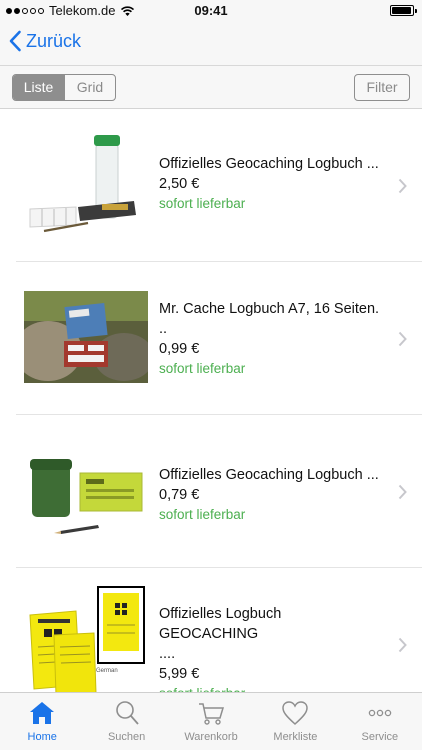  What do you see at coordinates (380, 721) in the screenshot?
I see `tab-service: Service` at bounding box center [380, 721].